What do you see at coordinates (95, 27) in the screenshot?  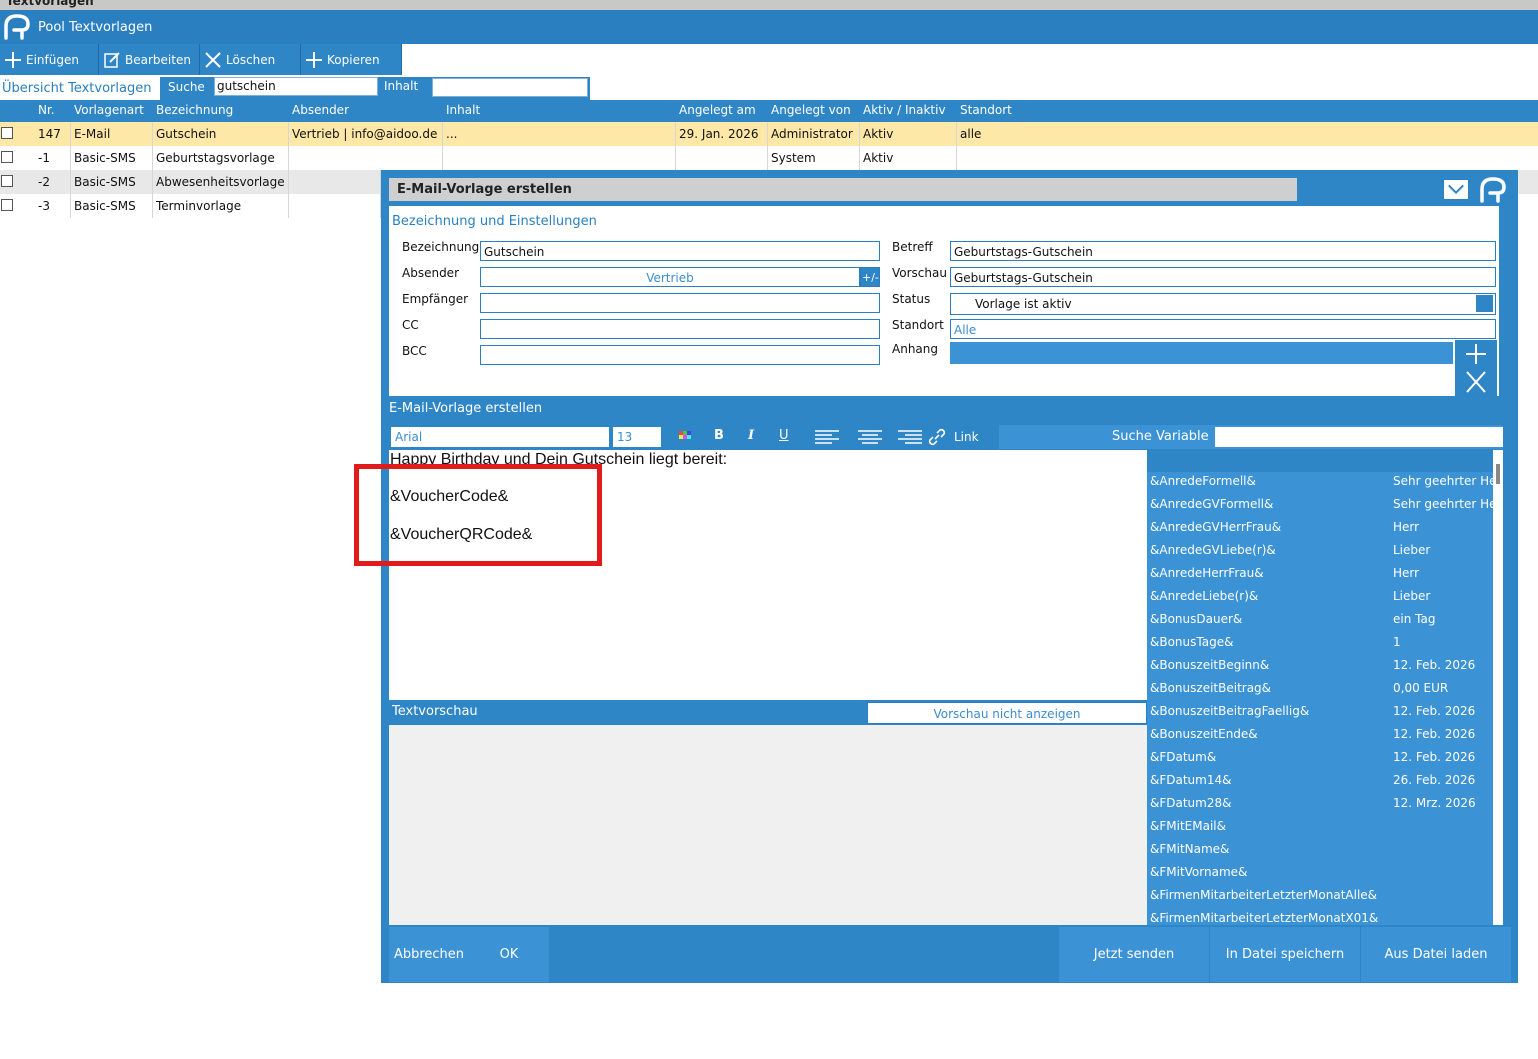 I see `app-title: Pool Textvorlagen` at bounding box center [95, 27].